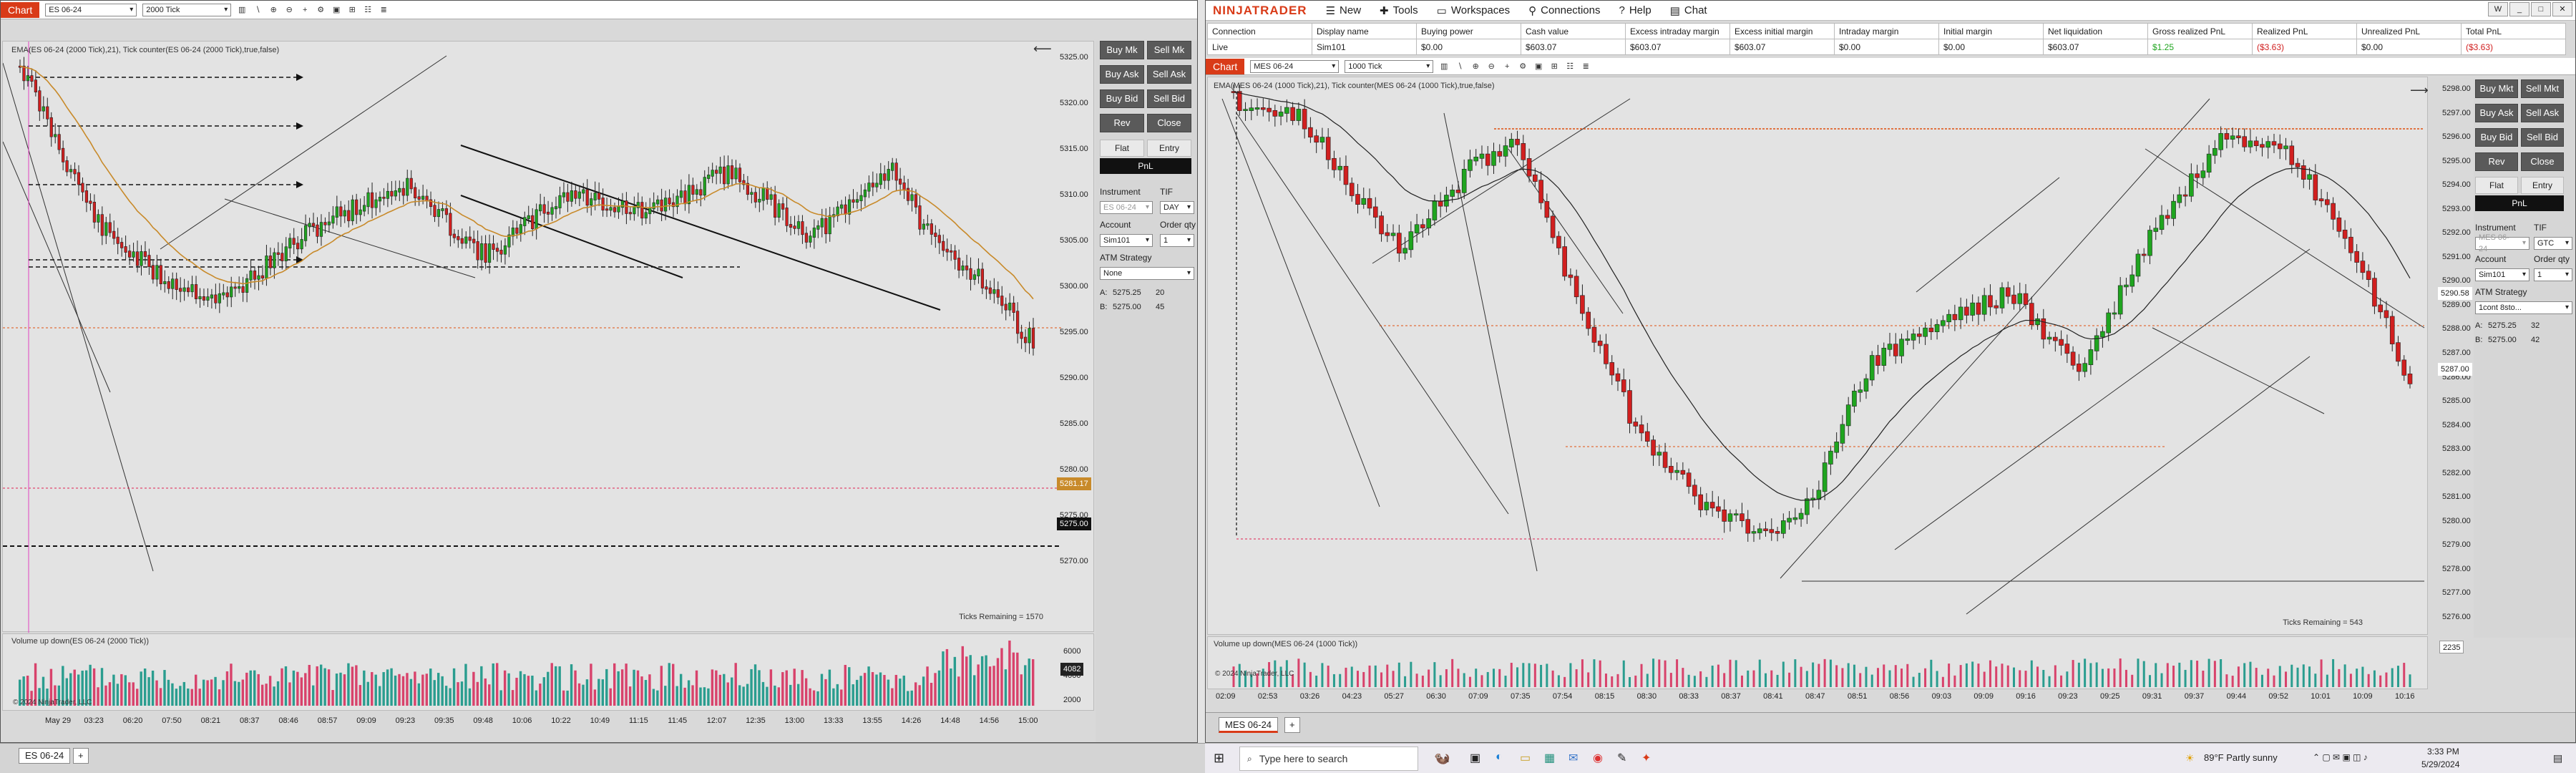 Image resolution: width=2576 pixels, height=773 pixels. Describe the element at coordinates (1442, 759) in the screenshot. I see `otter-icon: 🦦` at that location.